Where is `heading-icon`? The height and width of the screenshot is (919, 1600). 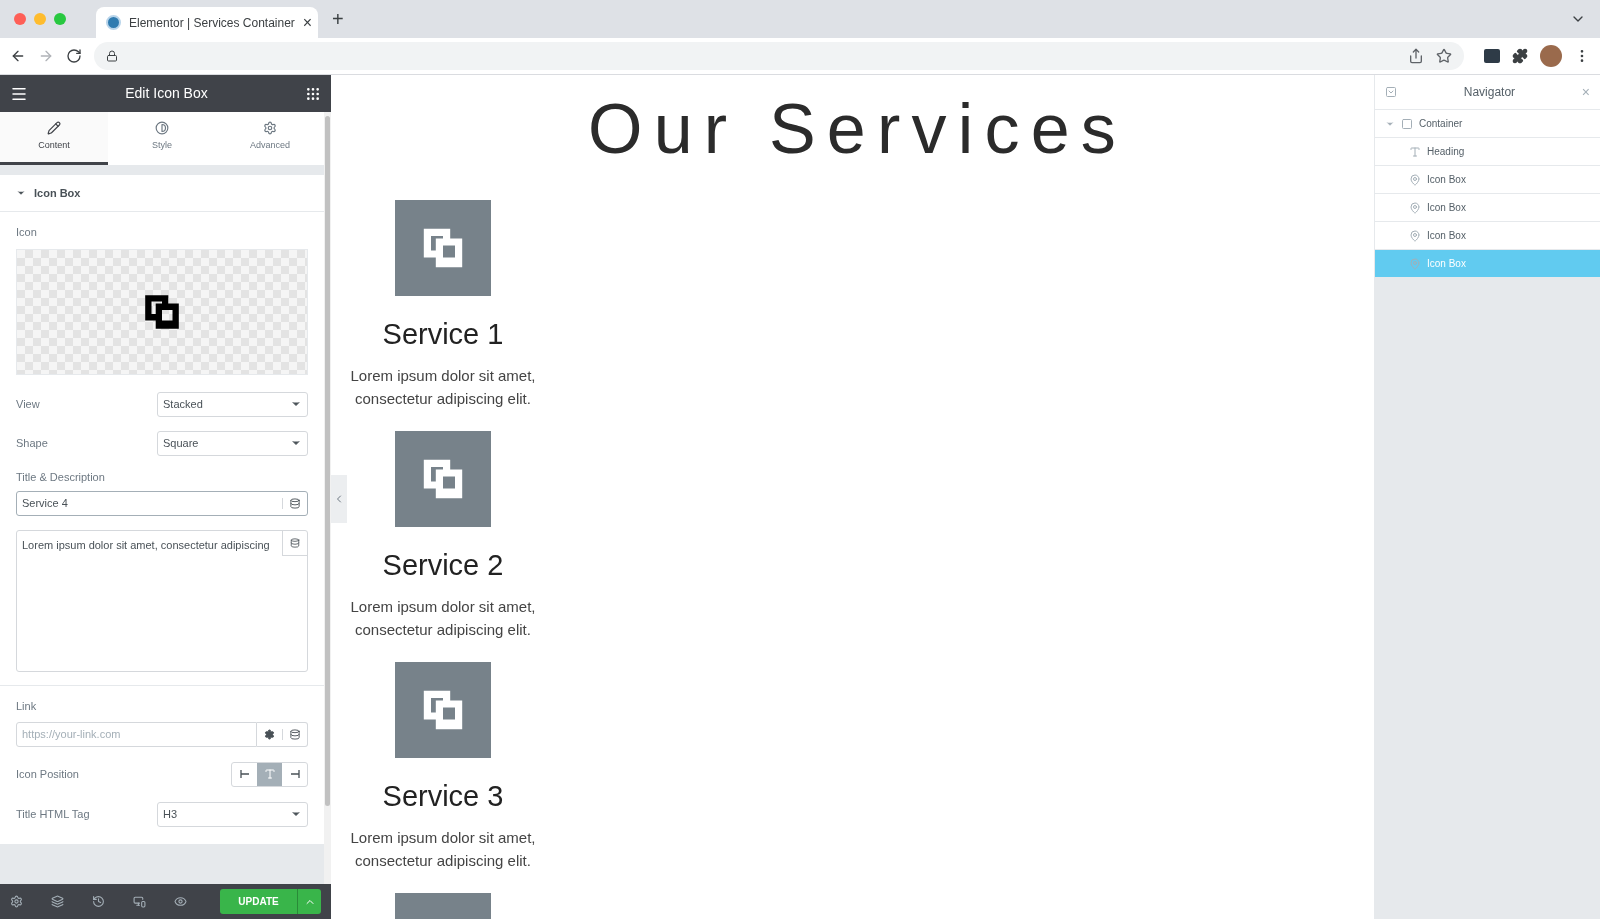 heading-icon is located at coordinates (1415, 151).